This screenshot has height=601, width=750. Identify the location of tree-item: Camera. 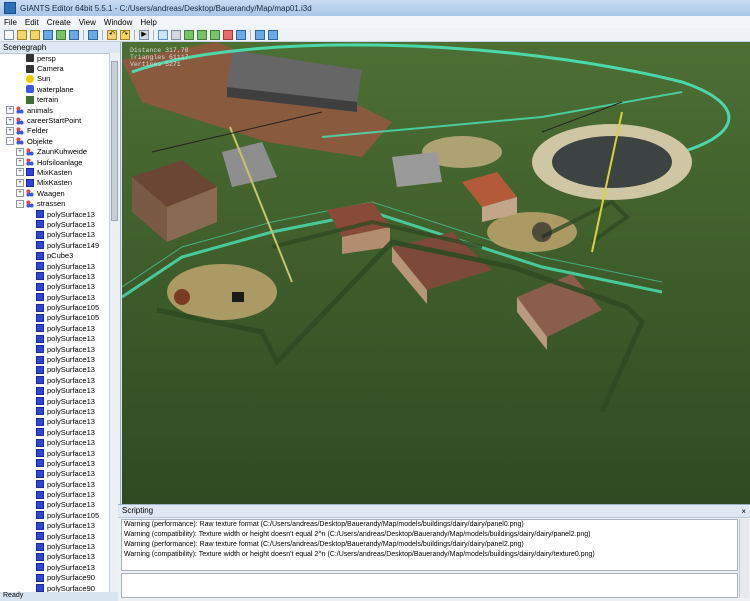
(55, 68).